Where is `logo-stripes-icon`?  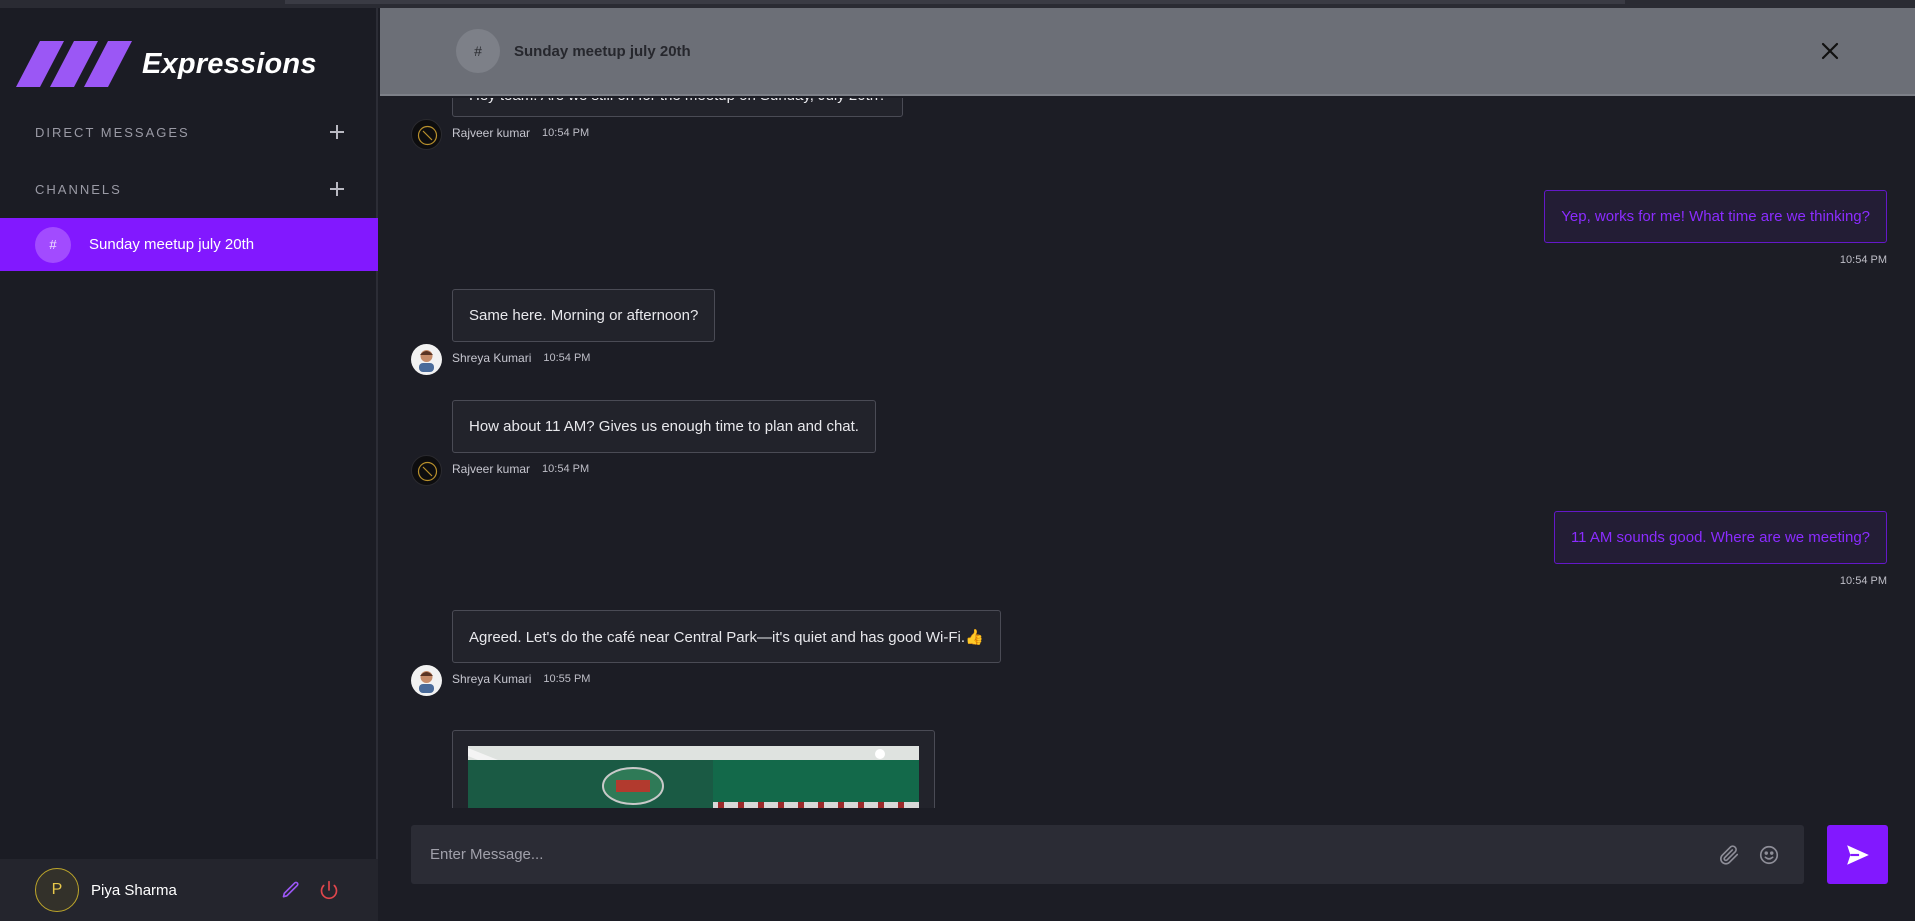
logo-stripes-icon is located at coordinates (74, 64).